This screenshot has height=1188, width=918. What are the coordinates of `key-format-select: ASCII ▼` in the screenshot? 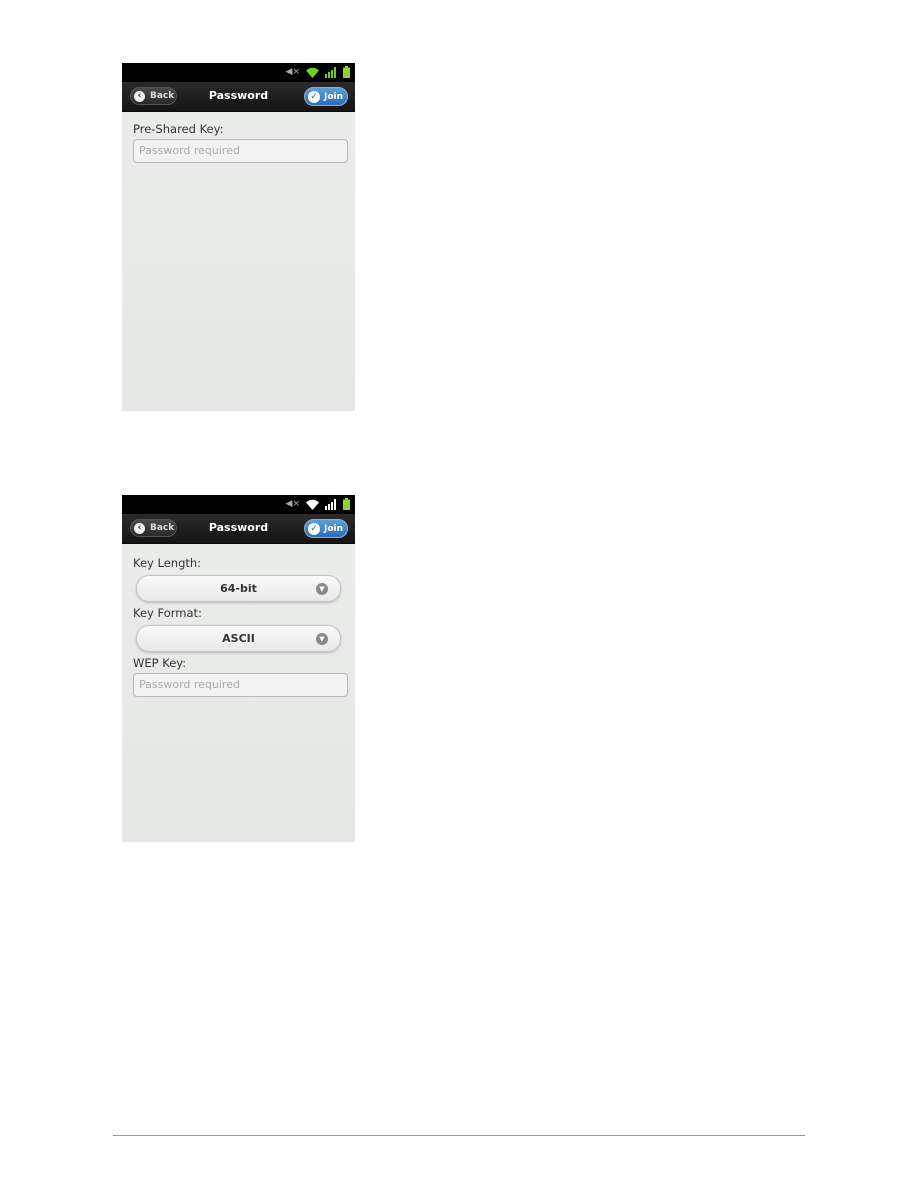 It's located at (238, 638).